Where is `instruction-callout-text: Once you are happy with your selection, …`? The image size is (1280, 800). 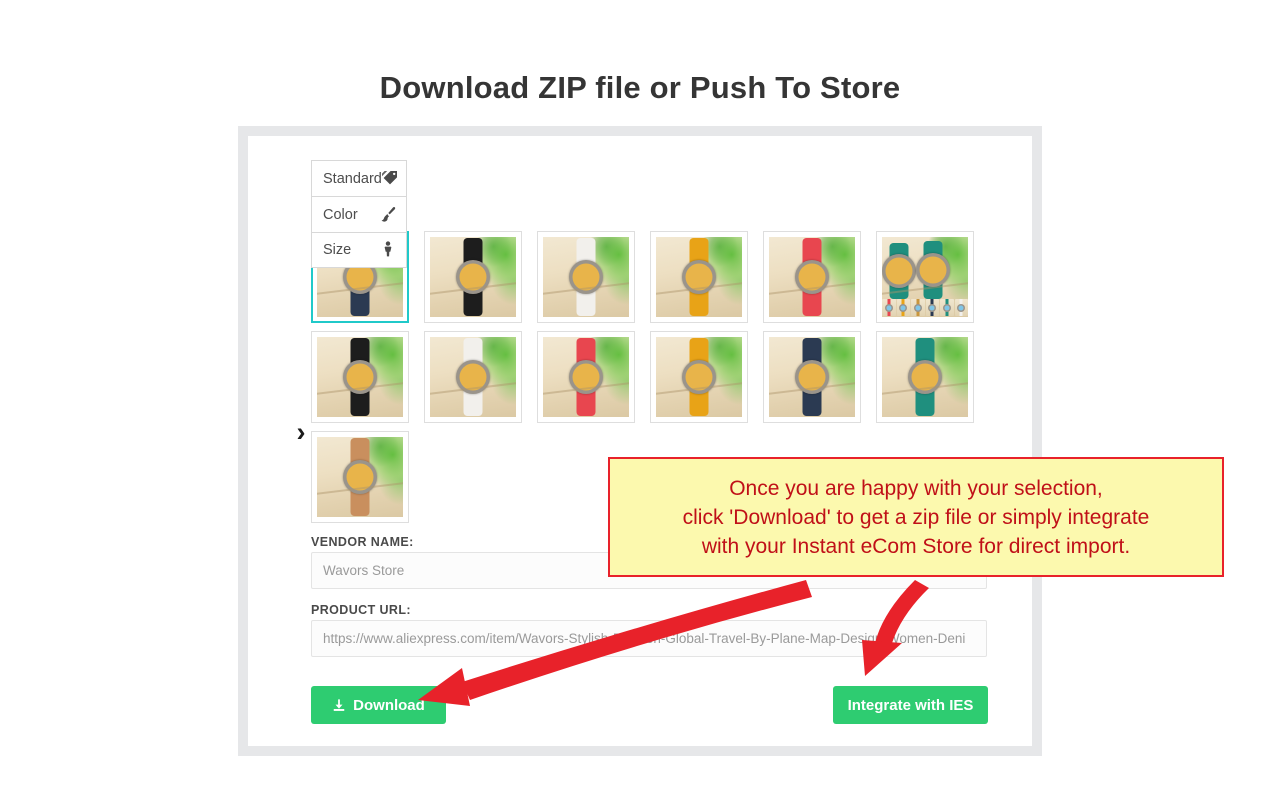 instruction-callout-text: Once you are happy with your selection, … is located at coordinates (916, 517).